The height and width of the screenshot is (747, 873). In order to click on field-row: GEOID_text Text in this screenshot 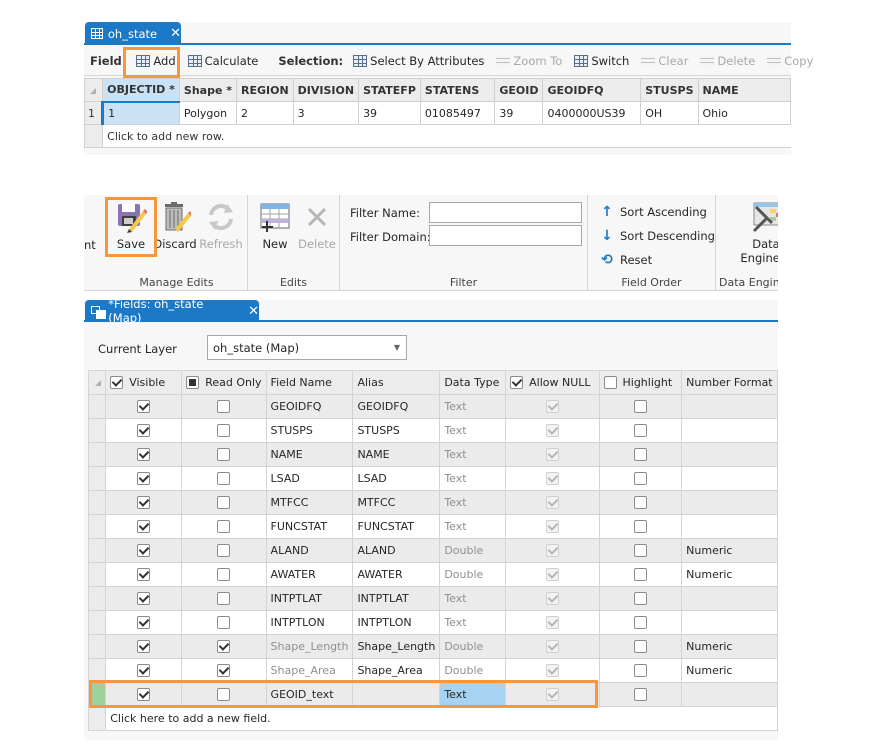, I will do `click(432, 694)`.